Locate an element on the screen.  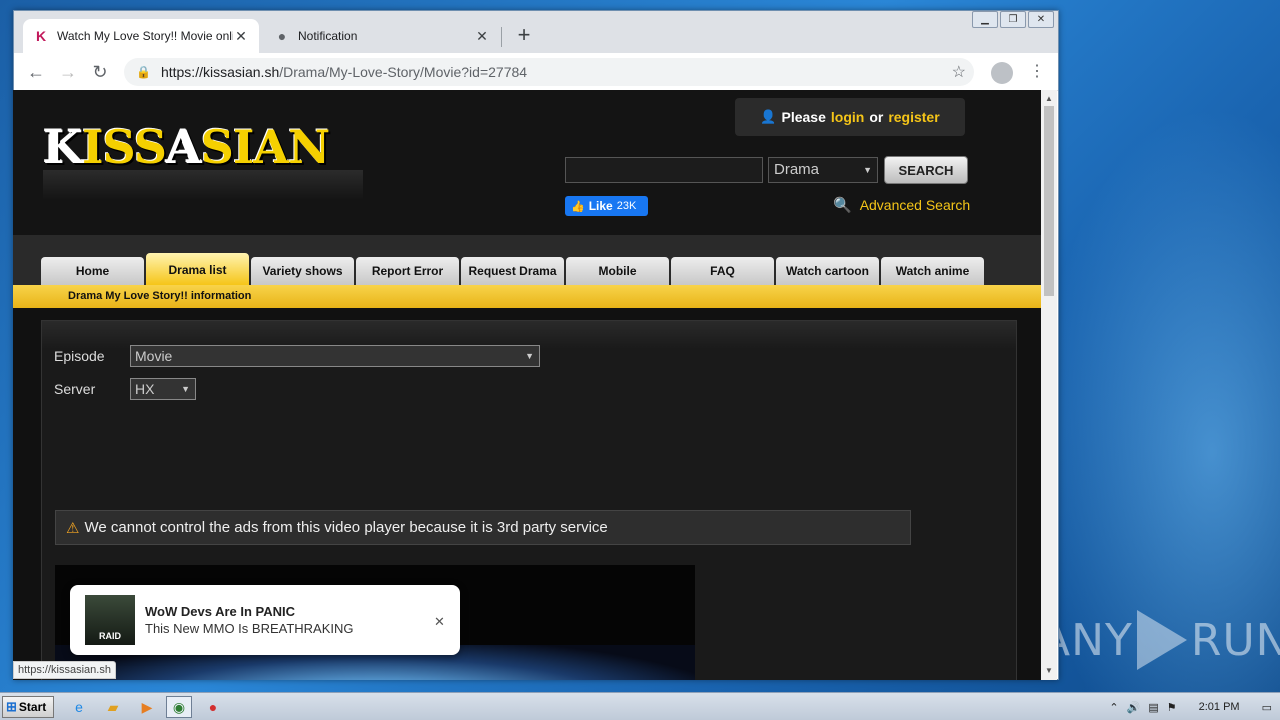
ie-icon: e is located at coordinates (79, 707).